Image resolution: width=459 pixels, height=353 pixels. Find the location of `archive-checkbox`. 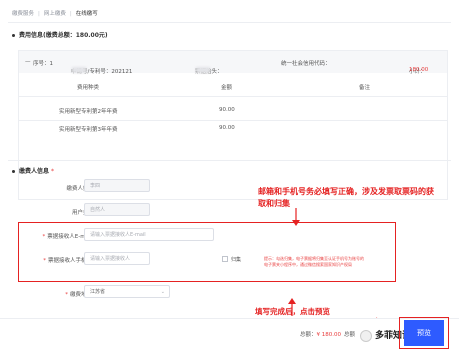

archive-checkbox is located at coordinates (225, 259).